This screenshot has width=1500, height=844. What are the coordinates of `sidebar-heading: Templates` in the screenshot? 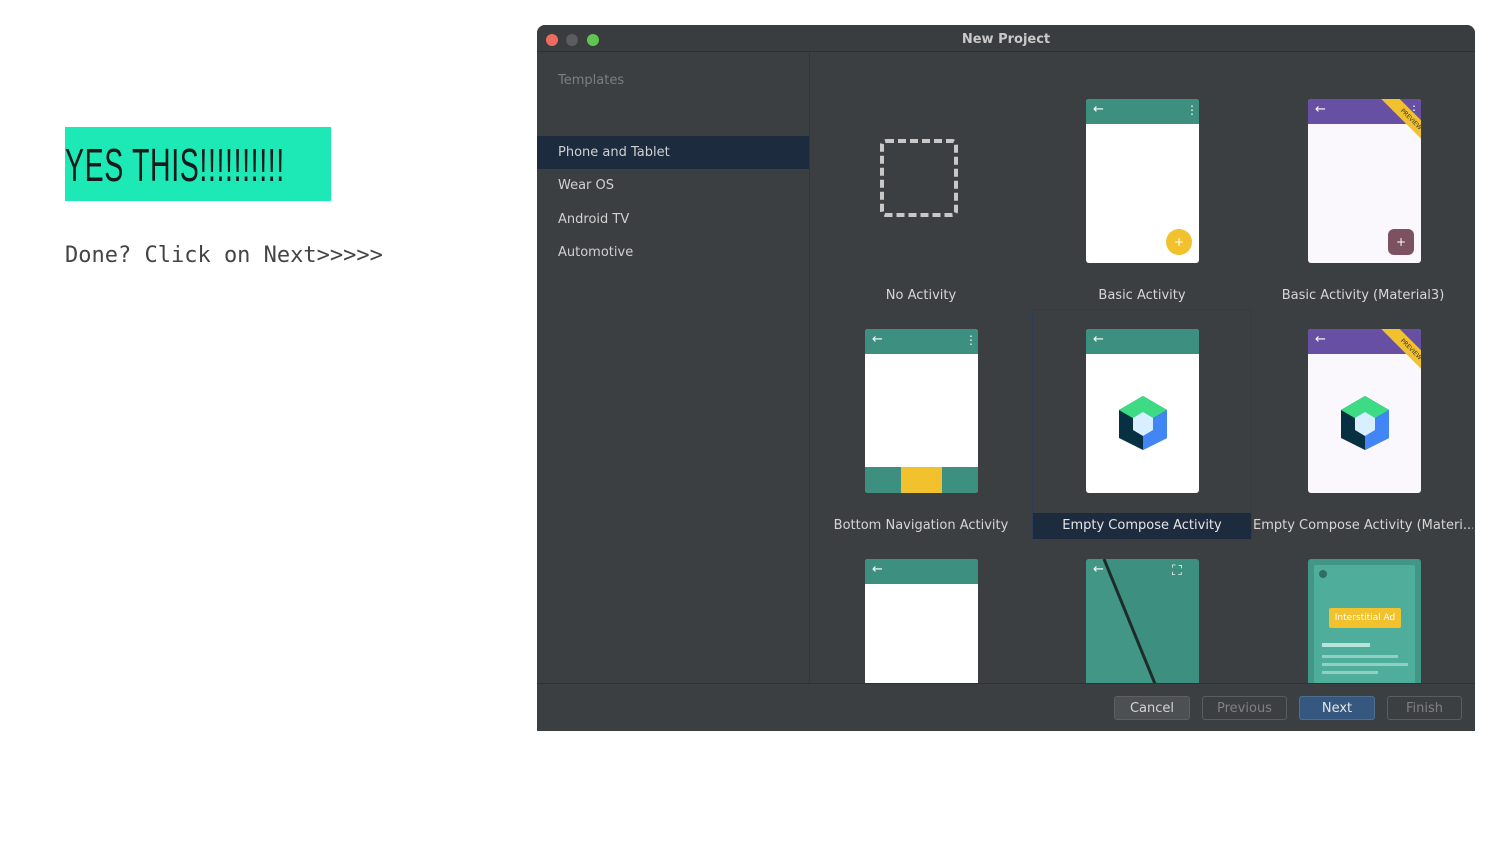 It's located at (591, 80).